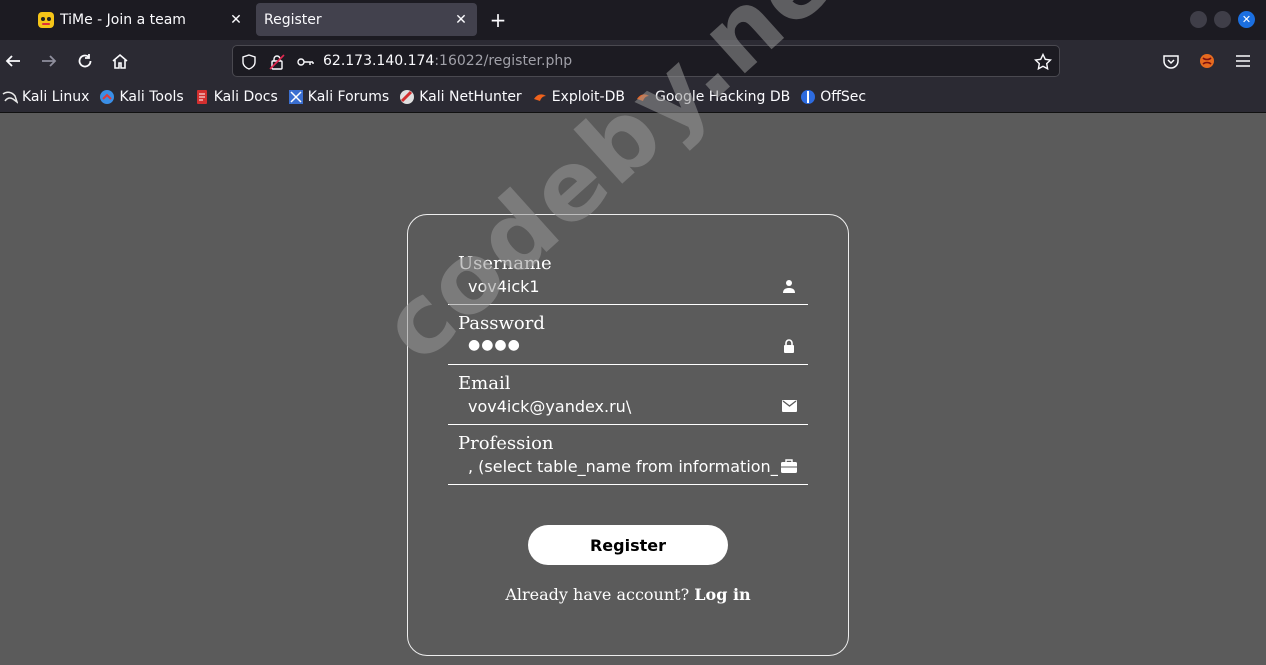 This screenshot has height=665, width=1266. I want to click on key-icon, so click(305, 62).